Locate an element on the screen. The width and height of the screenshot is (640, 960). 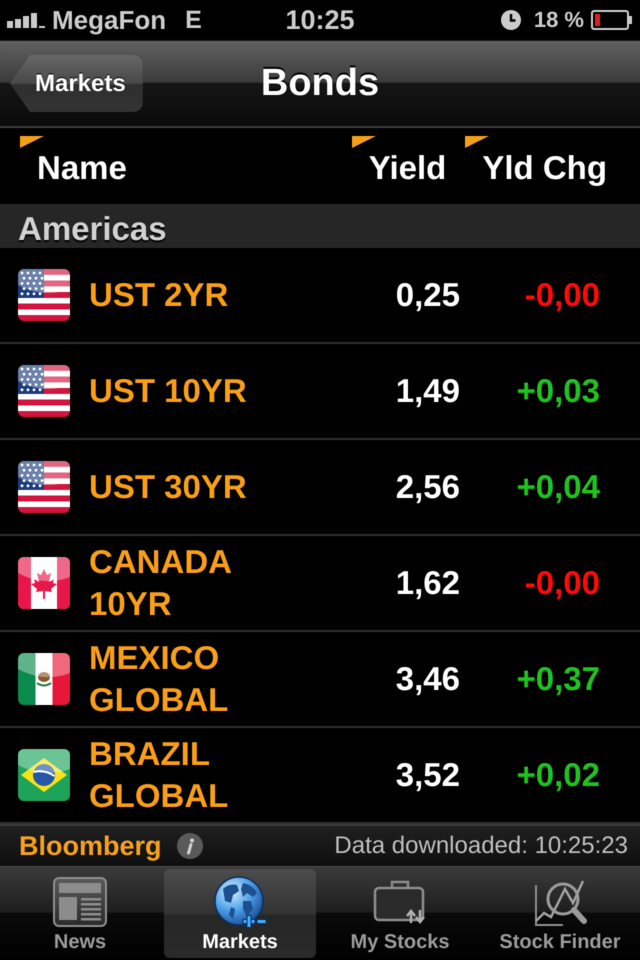
newspaper-icon is located at coordinates (80, 902).